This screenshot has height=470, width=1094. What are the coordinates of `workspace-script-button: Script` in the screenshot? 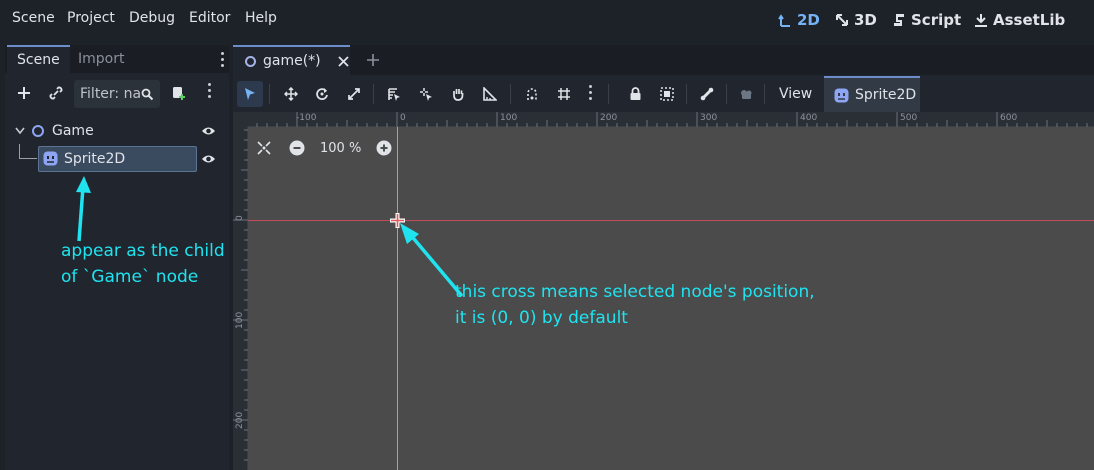 It's located at (926, 20).